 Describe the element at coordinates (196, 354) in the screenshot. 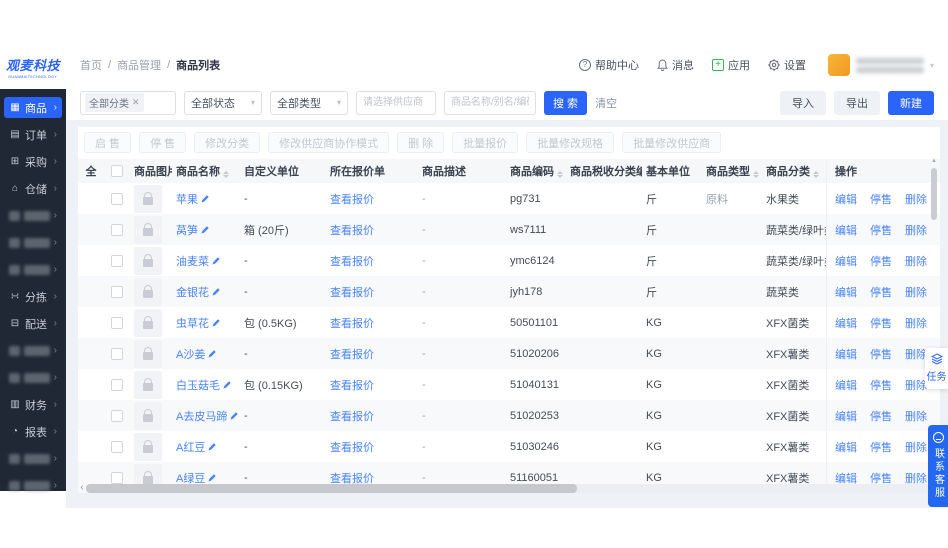

I see `product-name-link: A沙姜` at that location.